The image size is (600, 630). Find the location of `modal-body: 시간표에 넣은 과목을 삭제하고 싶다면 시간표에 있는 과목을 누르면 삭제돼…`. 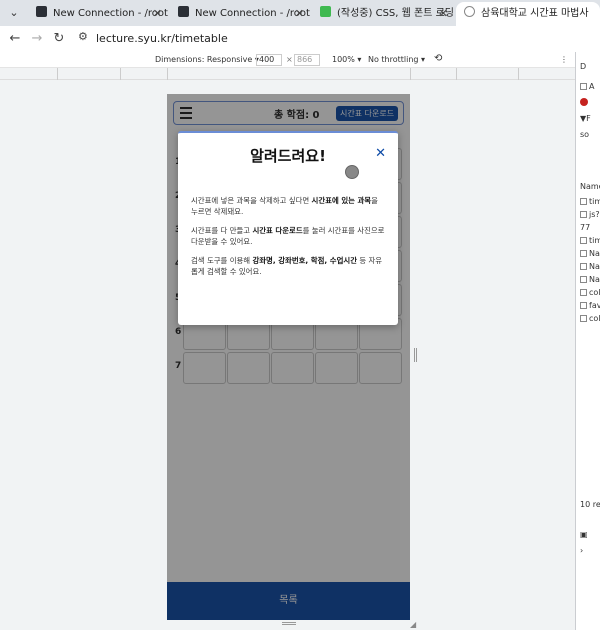

modal-body: 시간표에 넣은 과목을 삭제하고 싶다면 시간표에 있는 과목을 누르면 삭제돼… is located at coordinates (289, 240).